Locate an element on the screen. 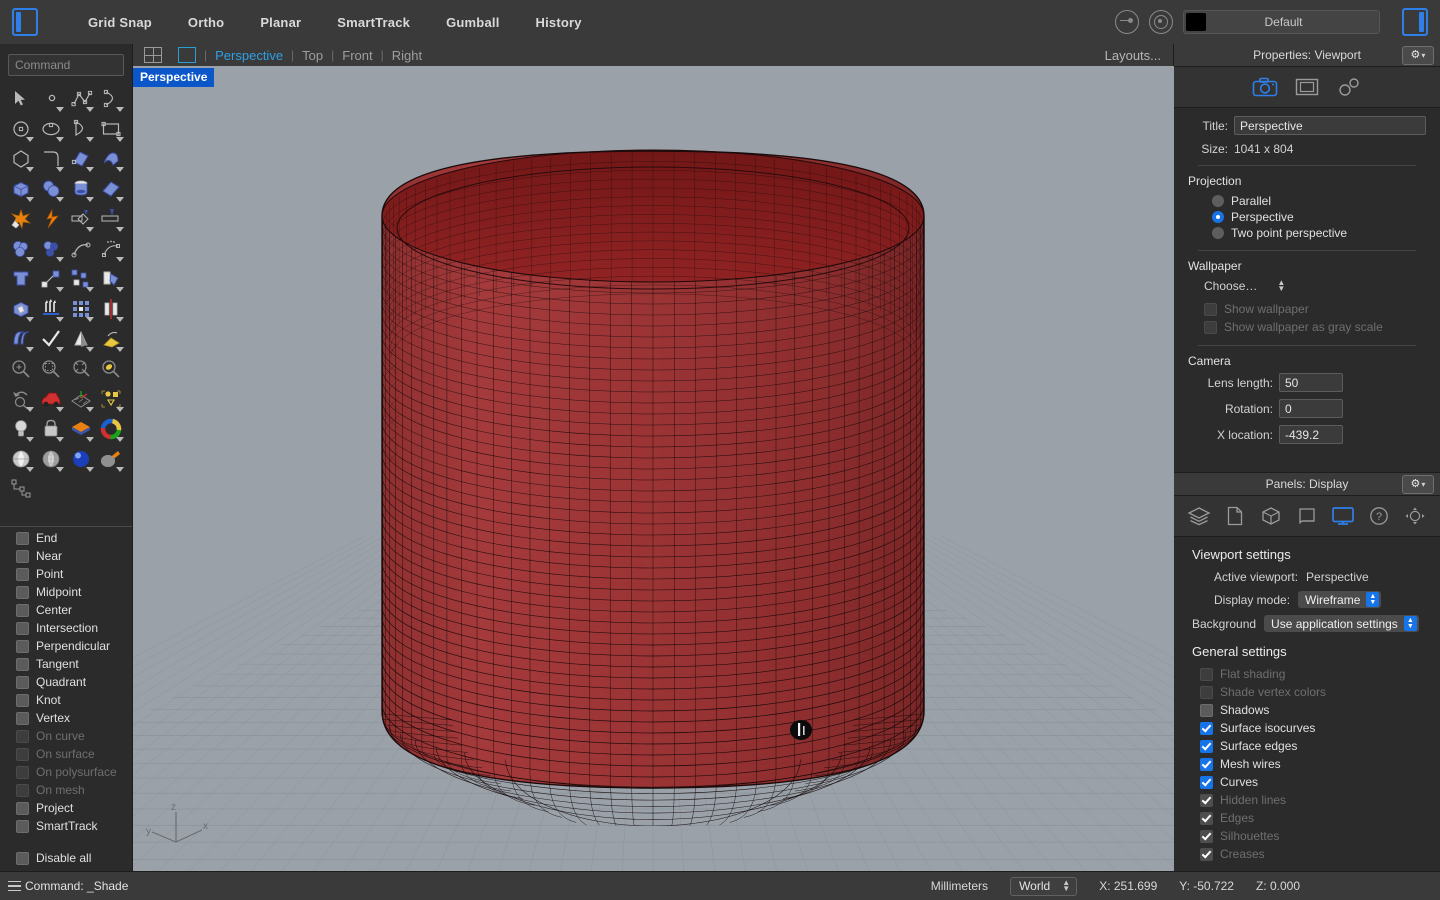  osnap-item-vertex: Vertex is located at coordinates (66, 718).